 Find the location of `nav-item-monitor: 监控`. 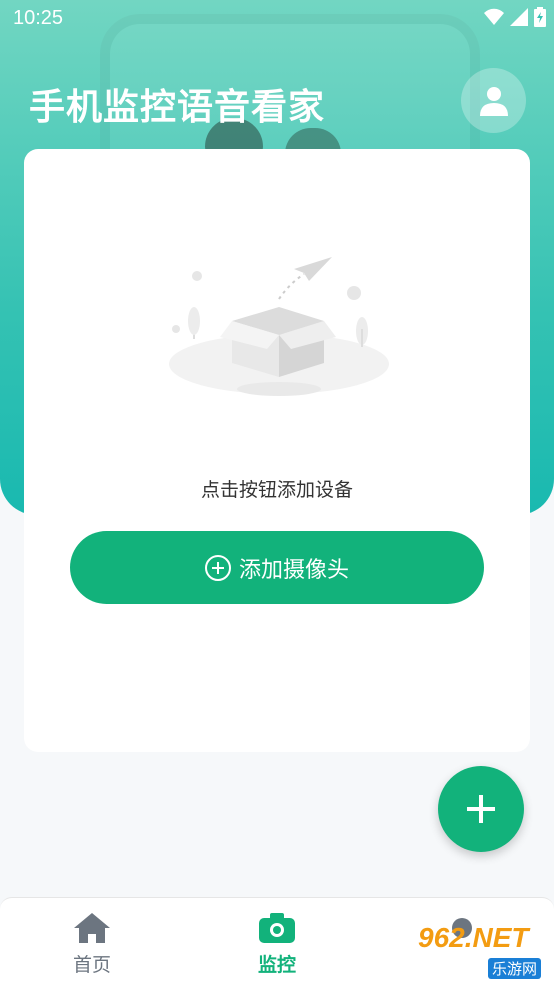

nav-item-monitor: 监控 is located at coordinates (277, 944).